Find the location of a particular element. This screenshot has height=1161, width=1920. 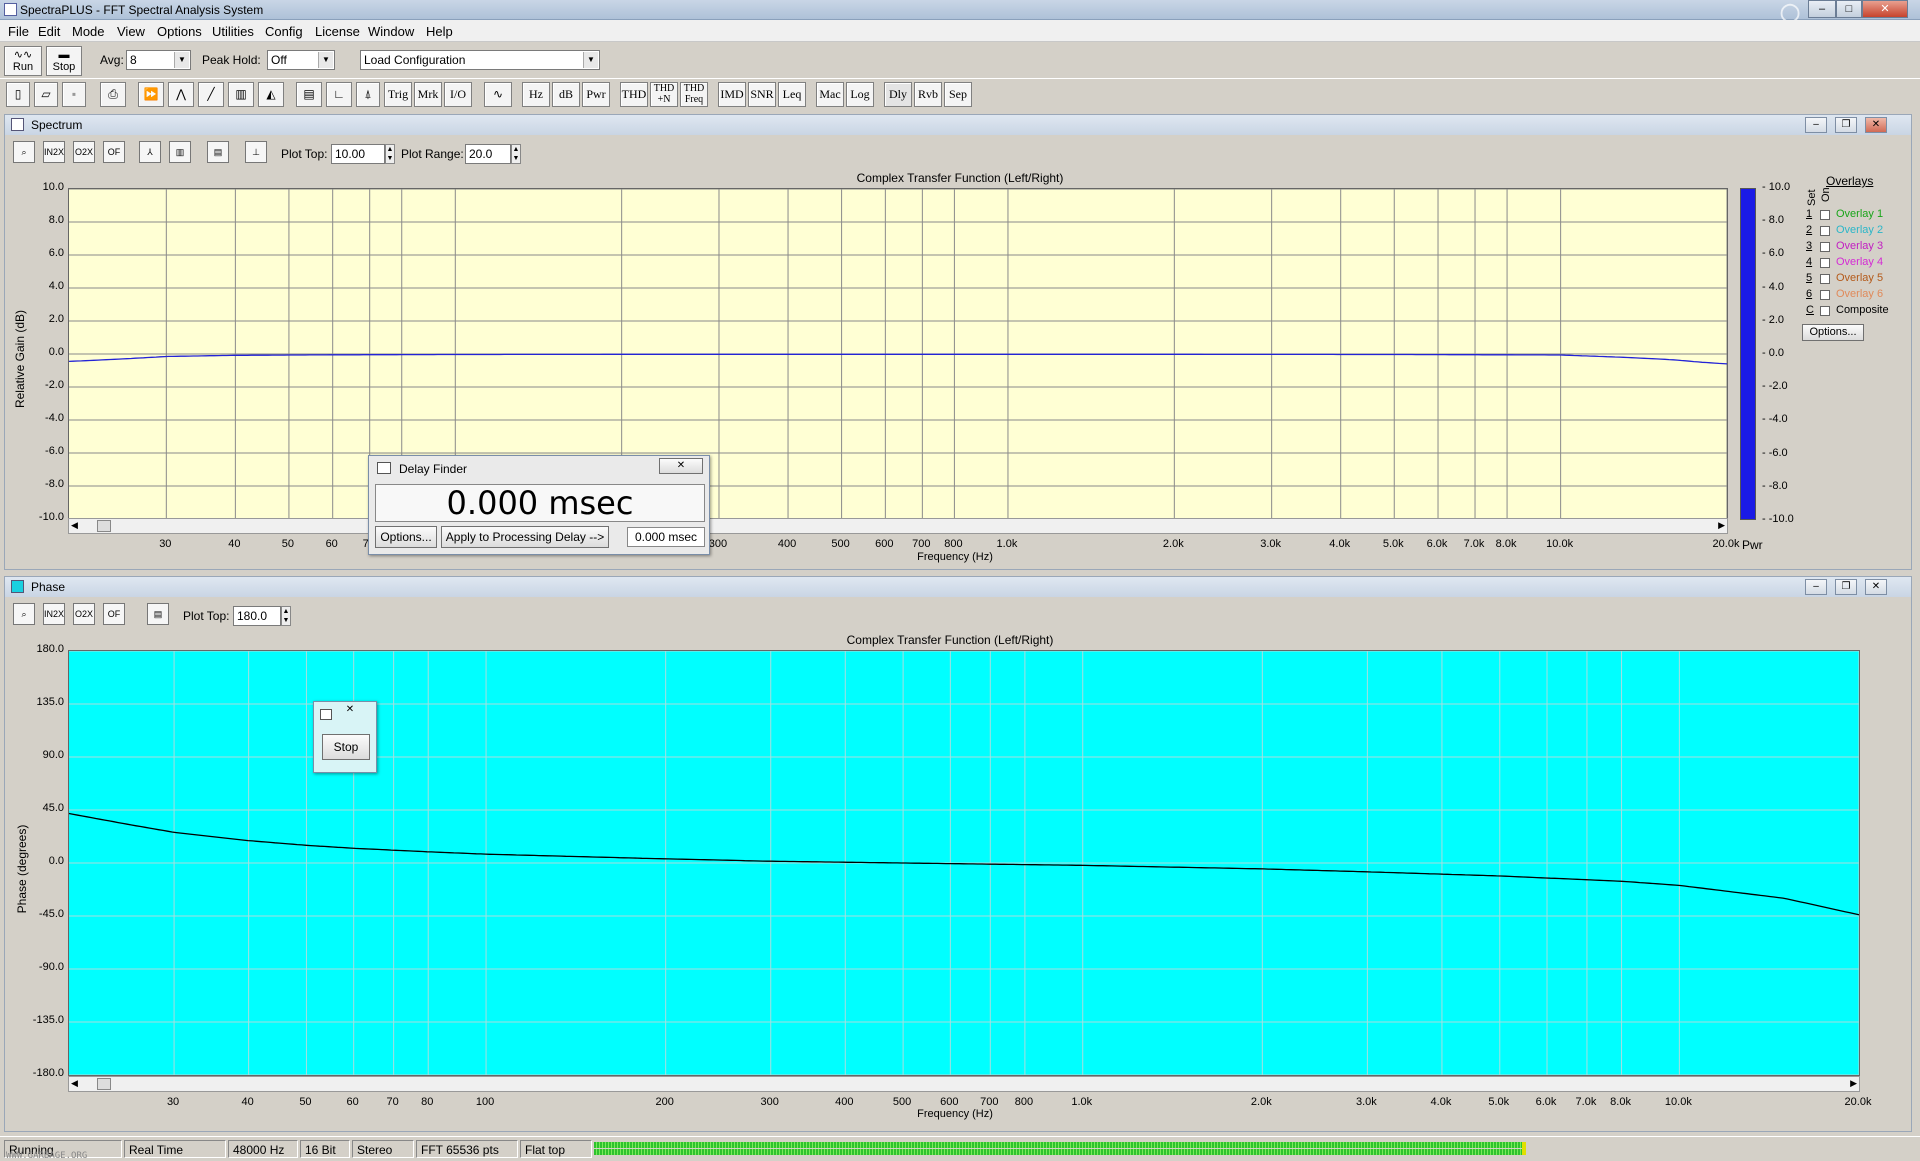

phase-plot-top-spinner: ▲ ▼ is located at coordinates (286, 616).